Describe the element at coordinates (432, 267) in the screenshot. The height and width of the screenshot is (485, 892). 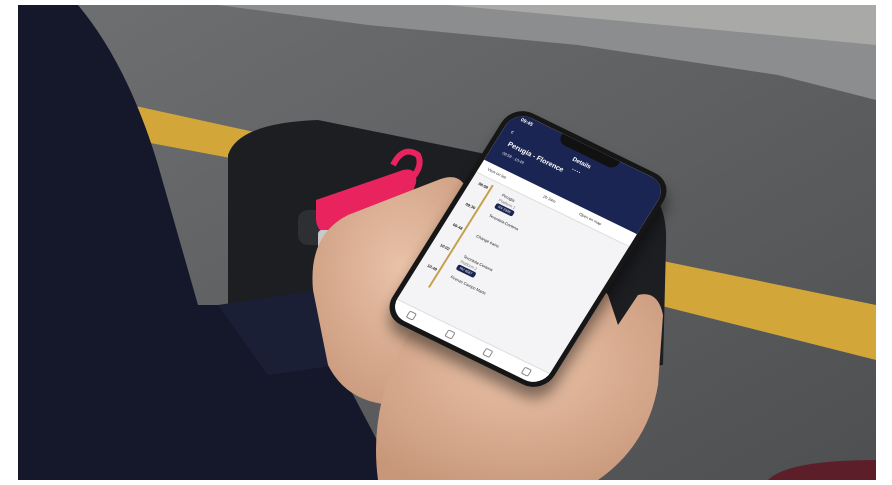
I see `stop-time: 10:49` at that location.